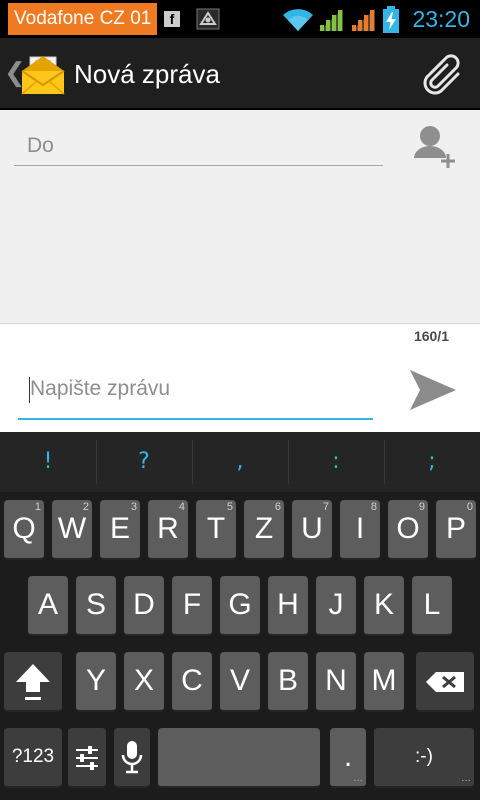 Image resolution: width=480 pixels, height=800 pixels. I want to click on key-f: F, so click(192, 606).